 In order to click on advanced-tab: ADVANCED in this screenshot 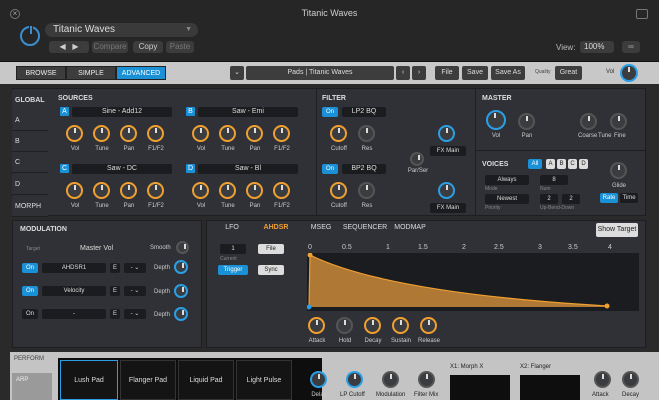, I will do `click(141, 73)`.